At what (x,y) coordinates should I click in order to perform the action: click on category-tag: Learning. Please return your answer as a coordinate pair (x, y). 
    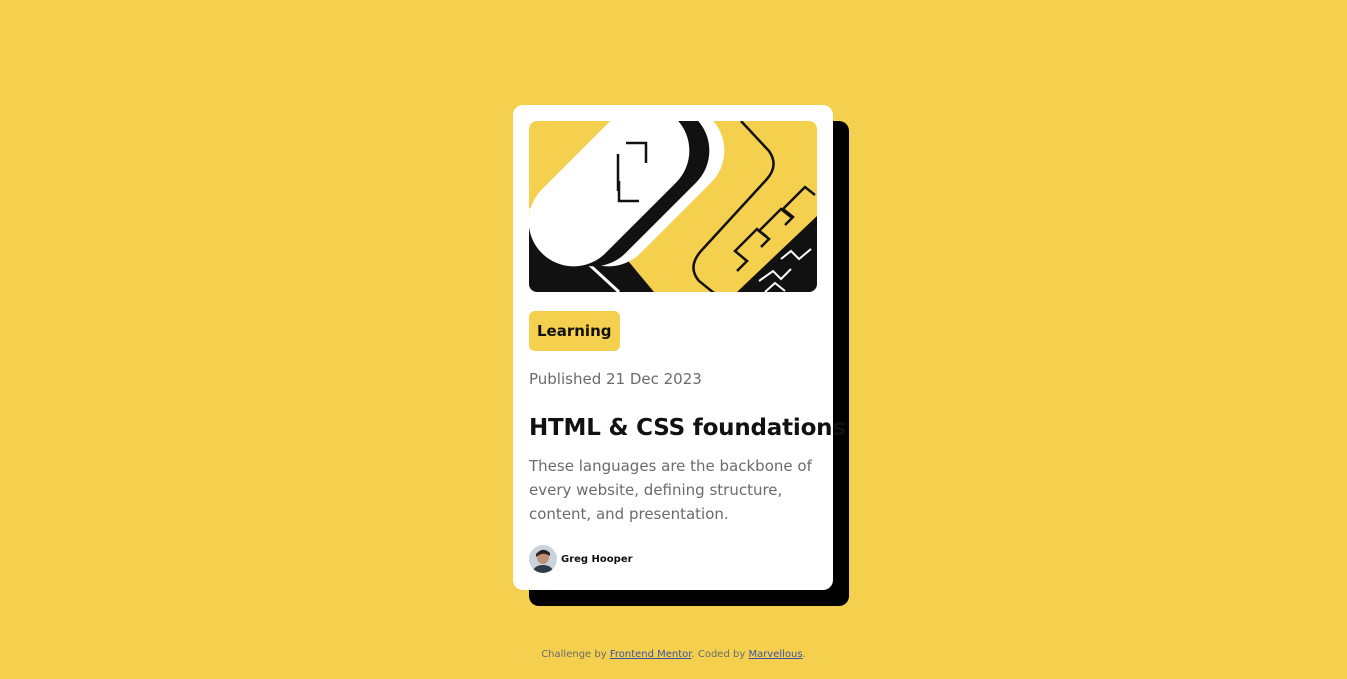
    Looking at the image, I should click on (574, 331).